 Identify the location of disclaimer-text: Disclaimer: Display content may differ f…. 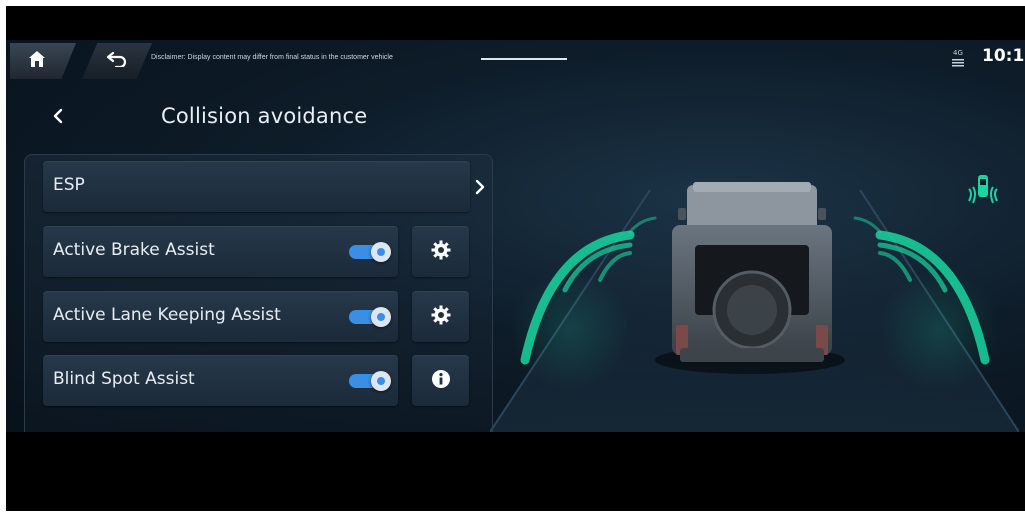
(272, 57).